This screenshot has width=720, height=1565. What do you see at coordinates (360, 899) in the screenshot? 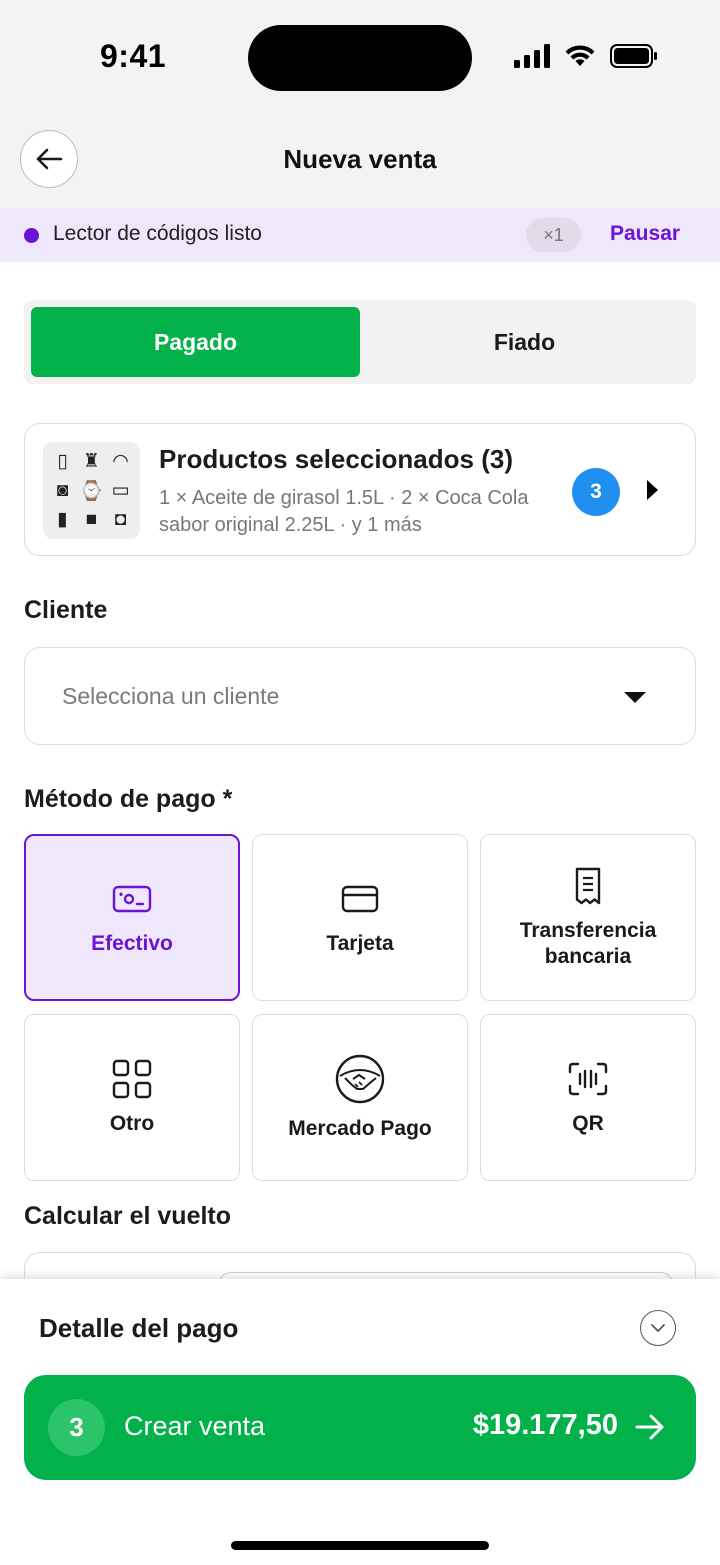
I see `card-icon` at bounding box center [360, 899].